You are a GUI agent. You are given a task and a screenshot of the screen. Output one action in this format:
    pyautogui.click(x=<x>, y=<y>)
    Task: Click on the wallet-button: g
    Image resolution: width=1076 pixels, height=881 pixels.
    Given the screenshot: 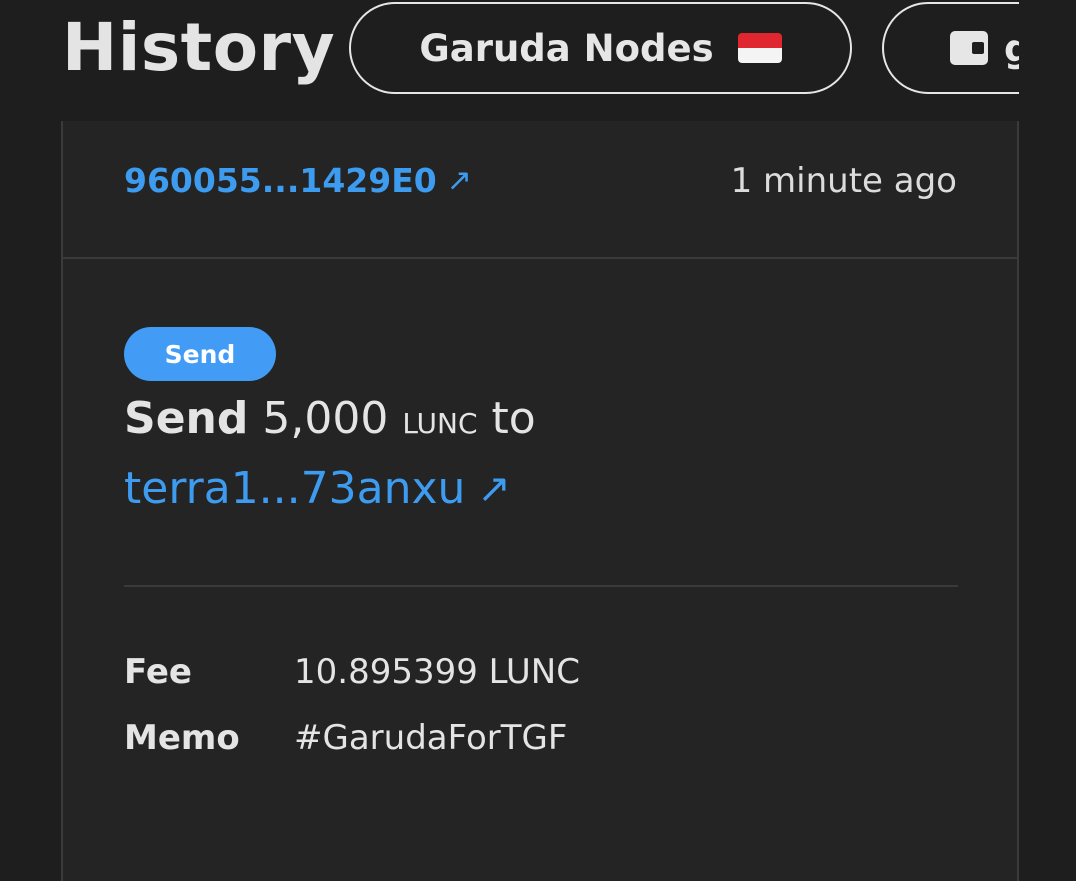 What is the action you would take?
    pyautogui.click(x=950, y=48)
    